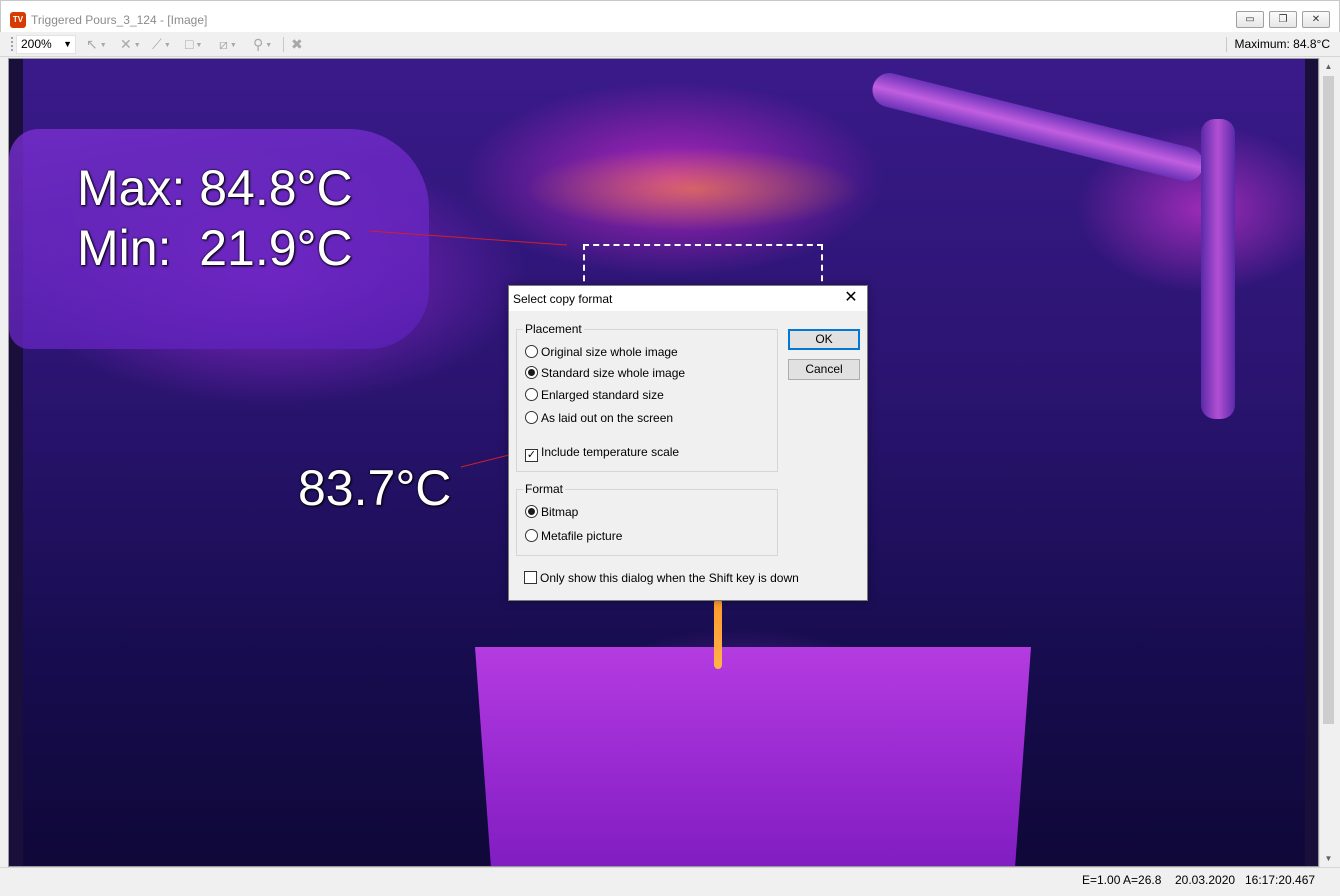 This screenshot has width=1340, height=896. Describe the element at coordinates (215, 188) in the screenshot. I see `max-temperature-label: Max: 84.8°C` at that location.